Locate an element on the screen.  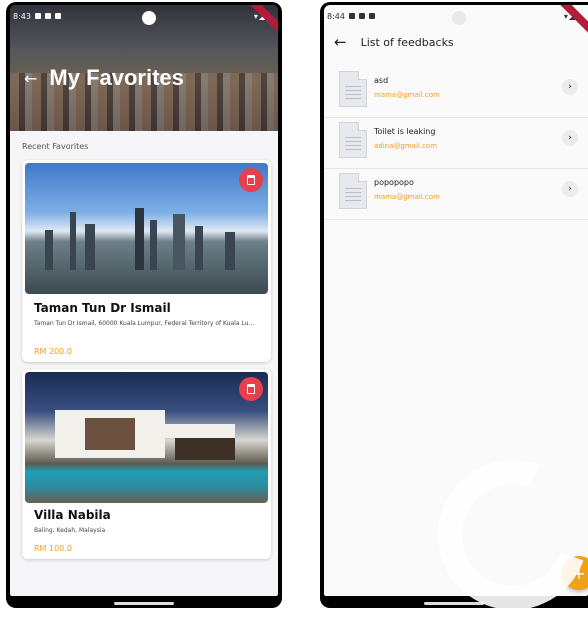
card-address: Baling, Kedah, Malaysia is located at coordinates (70, 530).